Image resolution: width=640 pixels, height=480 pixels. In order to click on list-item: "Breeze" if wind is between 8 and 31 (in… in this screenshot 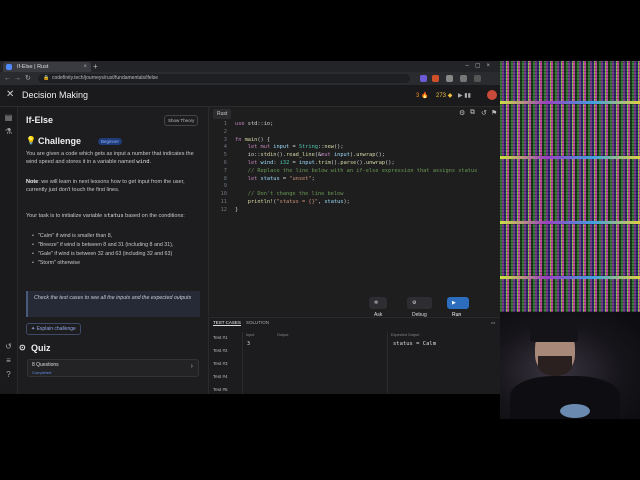, I will do `click(118, 245)`.